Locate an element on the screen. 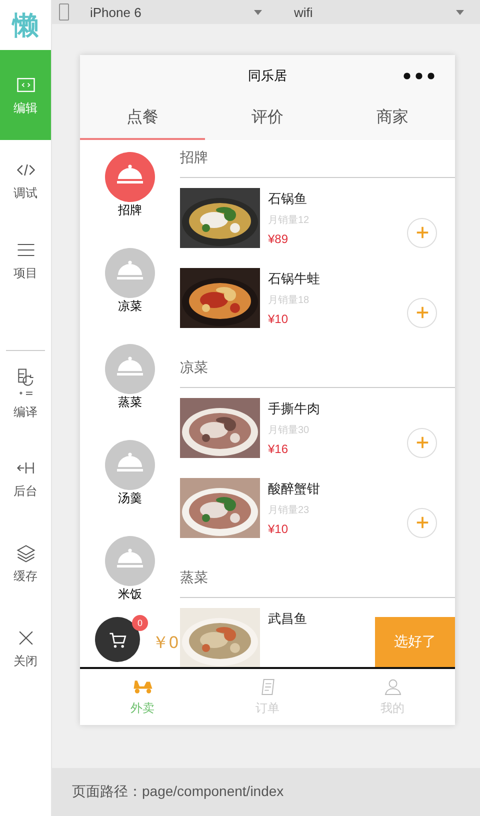 This screenshot has height=816, width=480. category-item: 蒸菜 is located at coordinates (130, 377).